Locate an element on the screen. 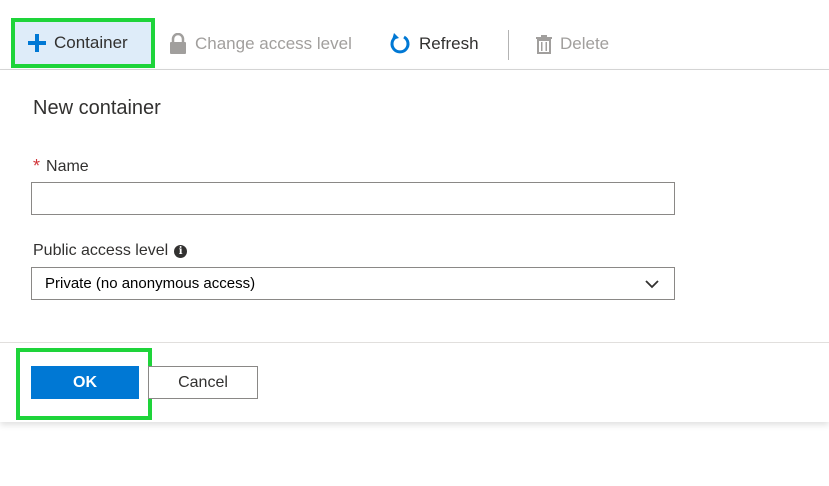 The image size is (829, 486). delete-button: Delete is located at coordinates (572, 44).